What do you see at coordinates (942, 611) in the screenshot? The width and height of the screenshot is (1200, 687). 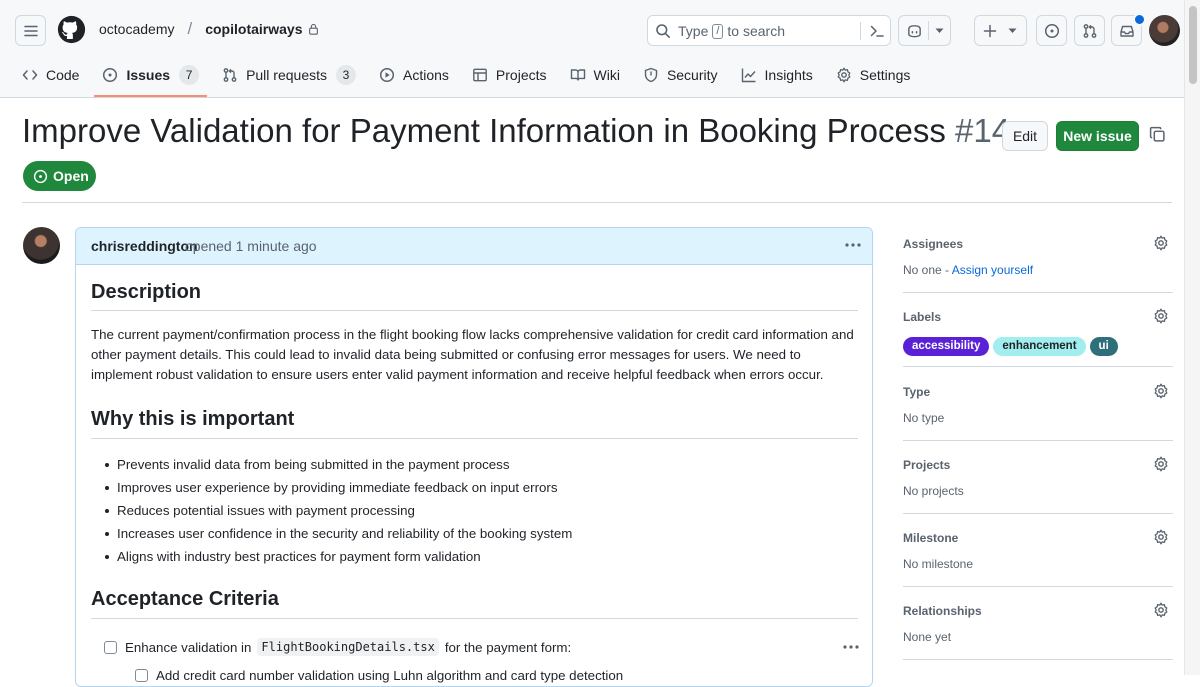 I see `sidebar-relationships-title: Relationships` at bounding box center [942, 611].